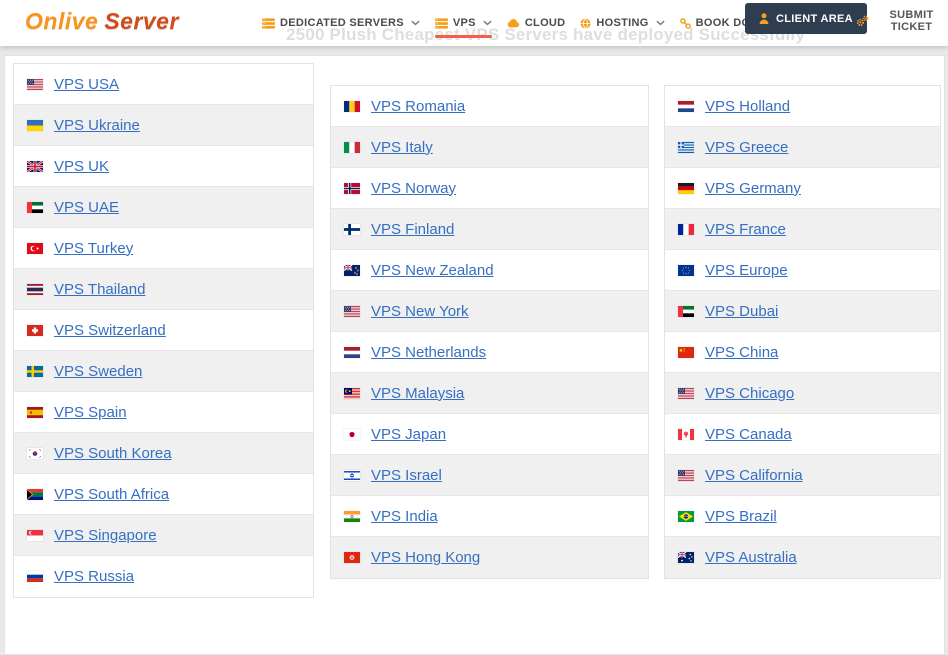  I want to click on vps-link: VPS France, so click(745, 229).